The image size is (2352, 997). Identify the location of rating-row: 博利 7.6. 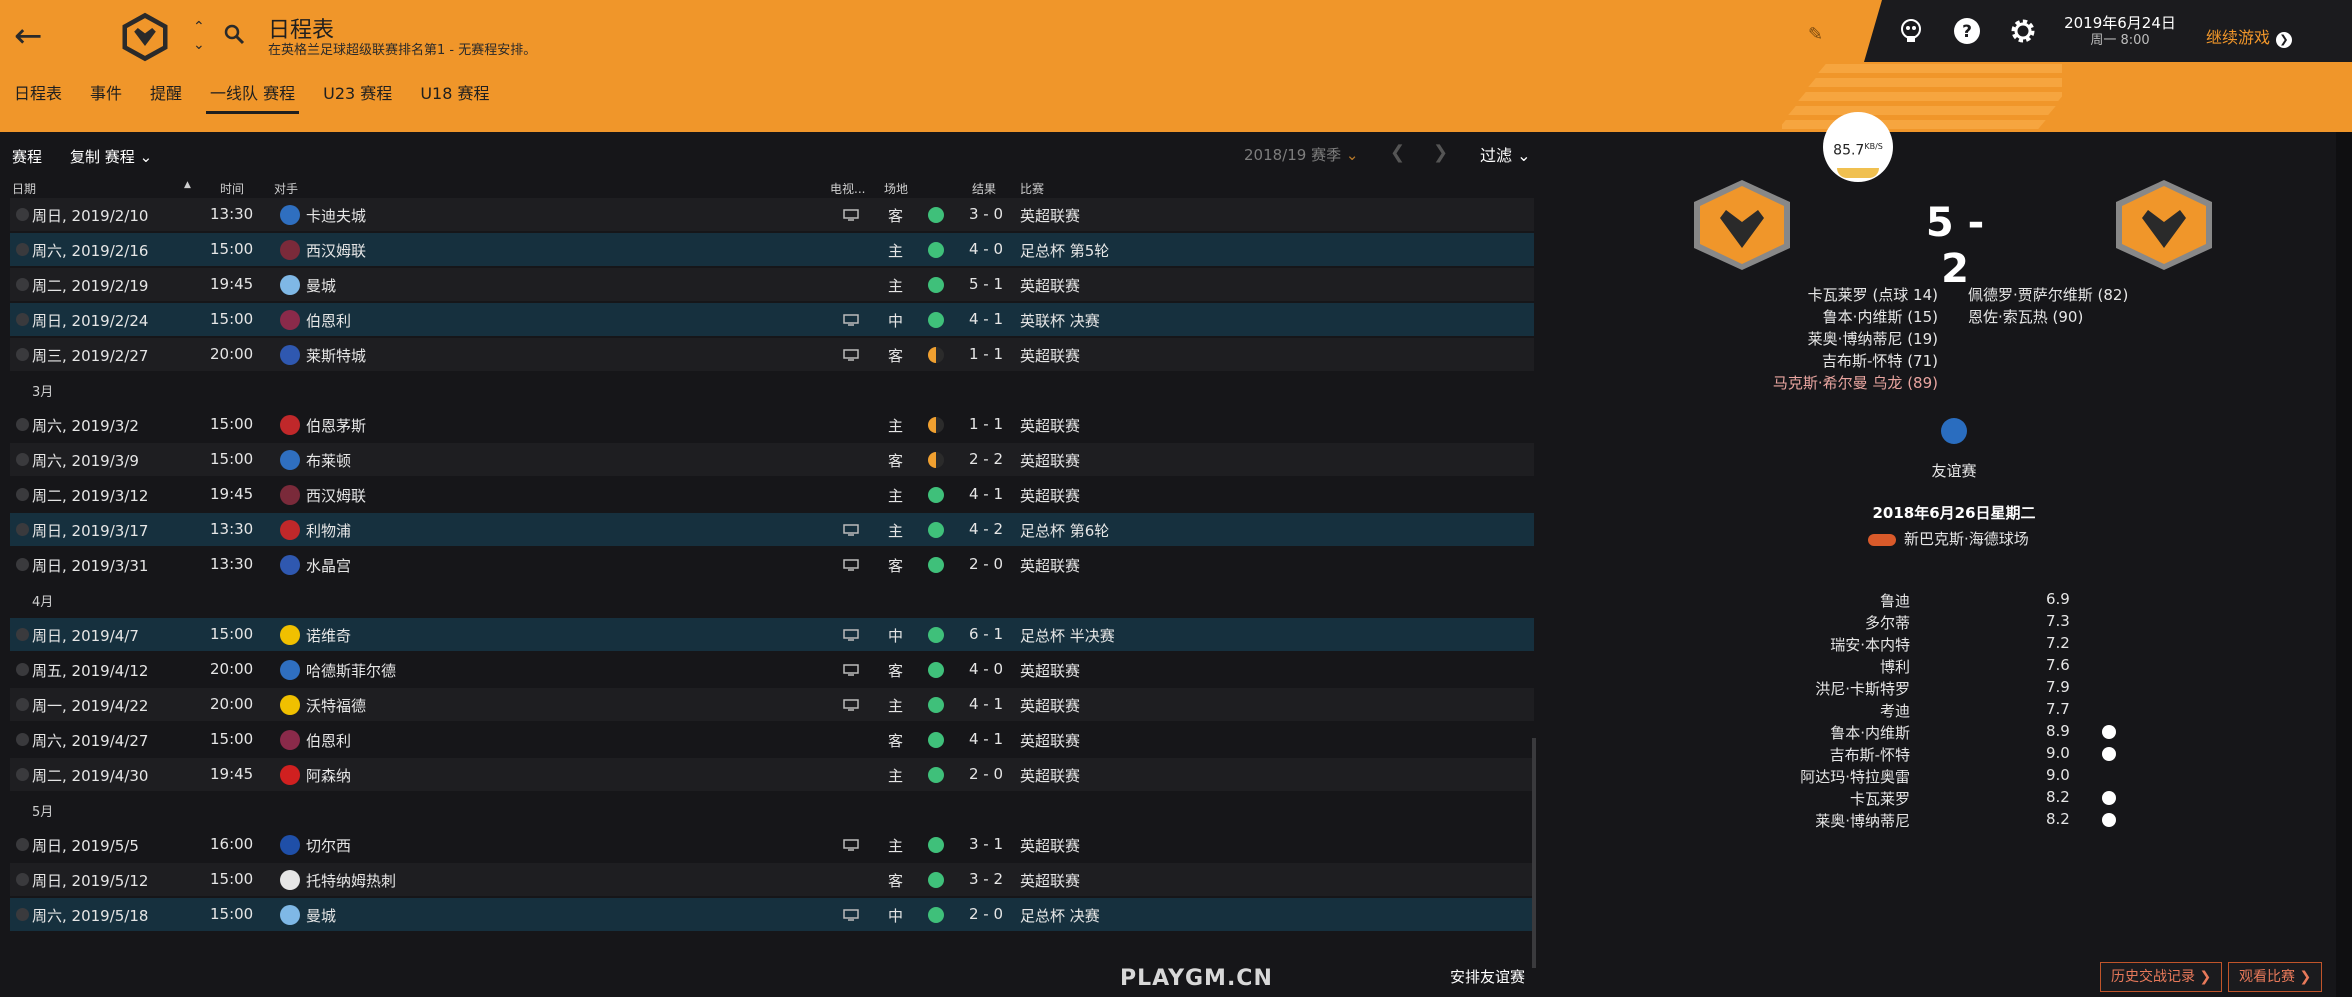
(1990, 667).